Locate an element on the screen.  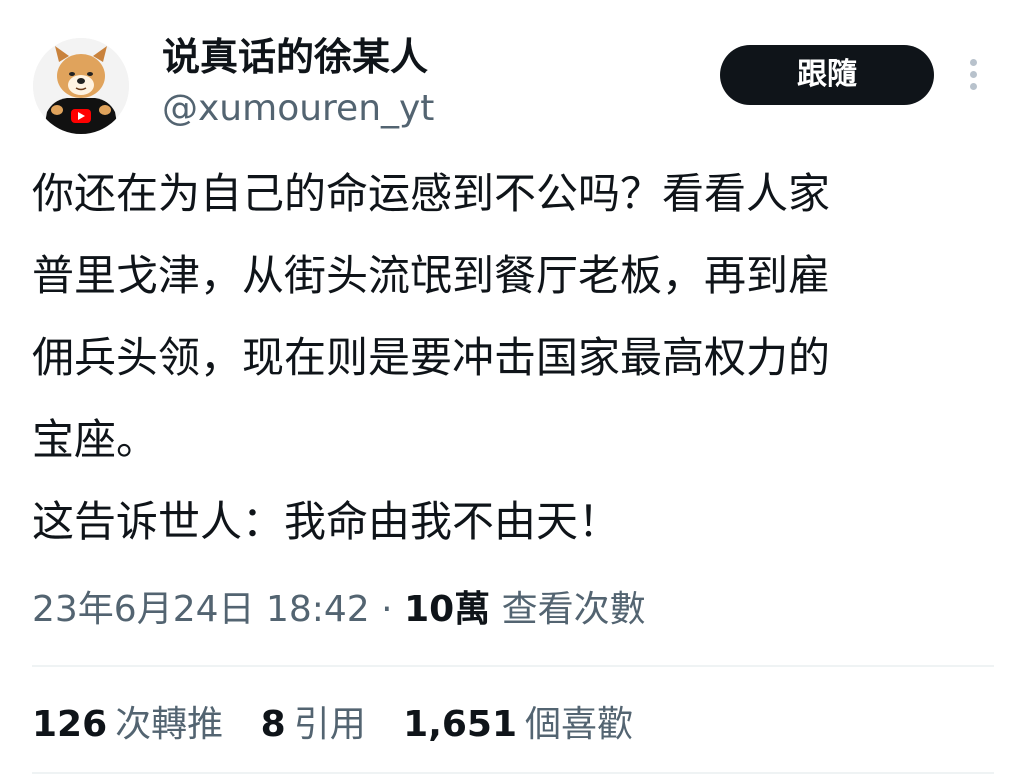
retweets-count: 126 is located at coordinates (70, 724).